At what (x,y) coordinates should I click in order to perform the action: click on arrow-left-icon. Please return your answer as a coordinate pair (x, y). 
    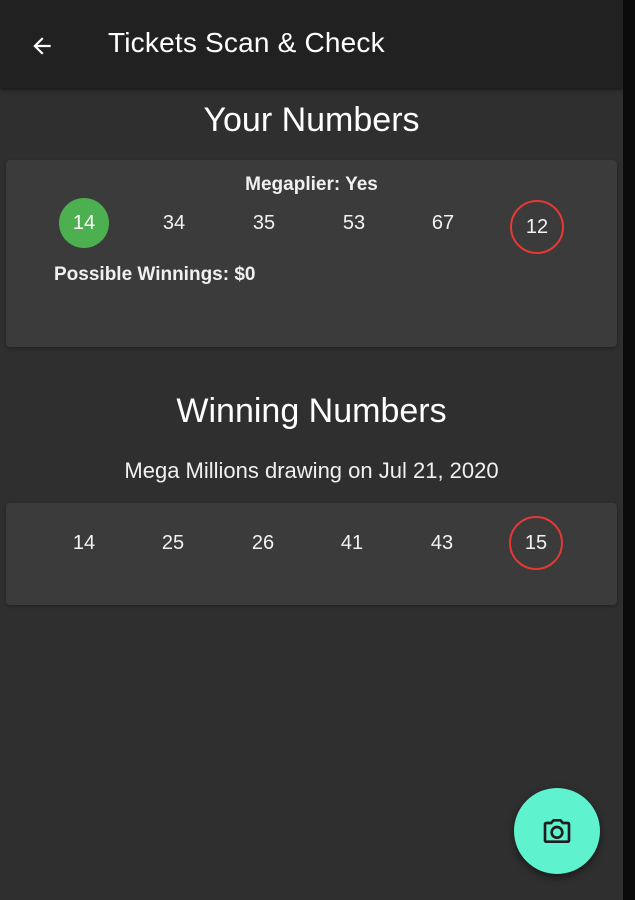
    Looking at the image, I should click on (42, 46).